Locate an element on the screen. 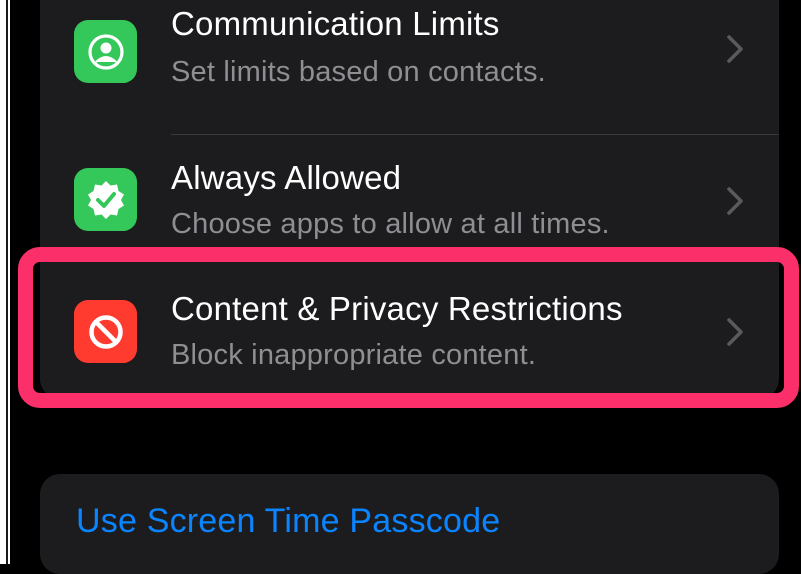 The width and height of the screenshot is (801, 574). left-edge-strip is located at coordinates (5, 282).